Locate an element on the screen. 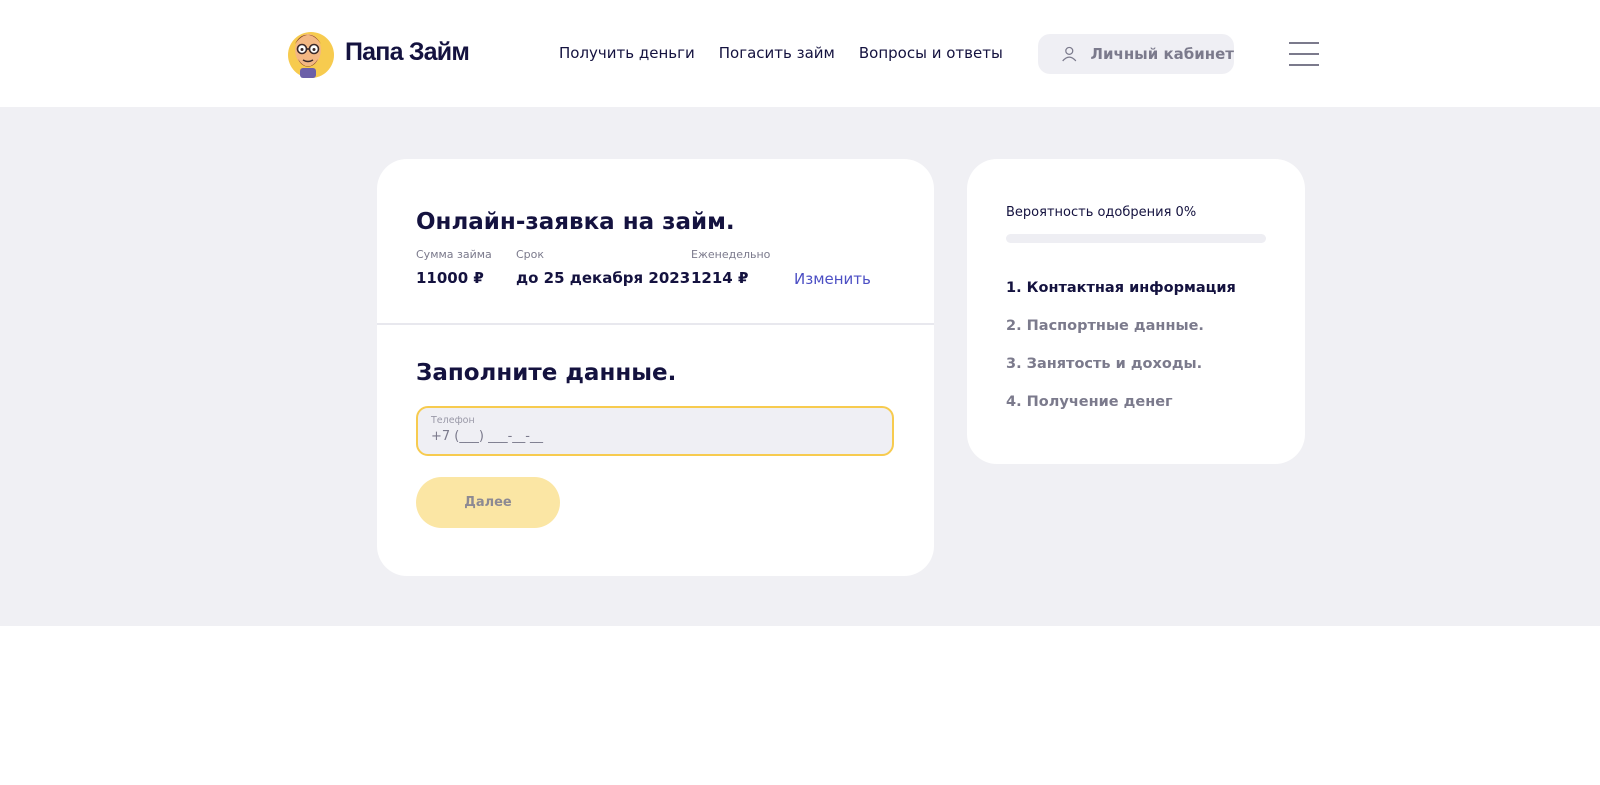 This screenshot has width=1600, height=785. nav-faq: Вопросы и ответы is located at coordinates (931, 53).